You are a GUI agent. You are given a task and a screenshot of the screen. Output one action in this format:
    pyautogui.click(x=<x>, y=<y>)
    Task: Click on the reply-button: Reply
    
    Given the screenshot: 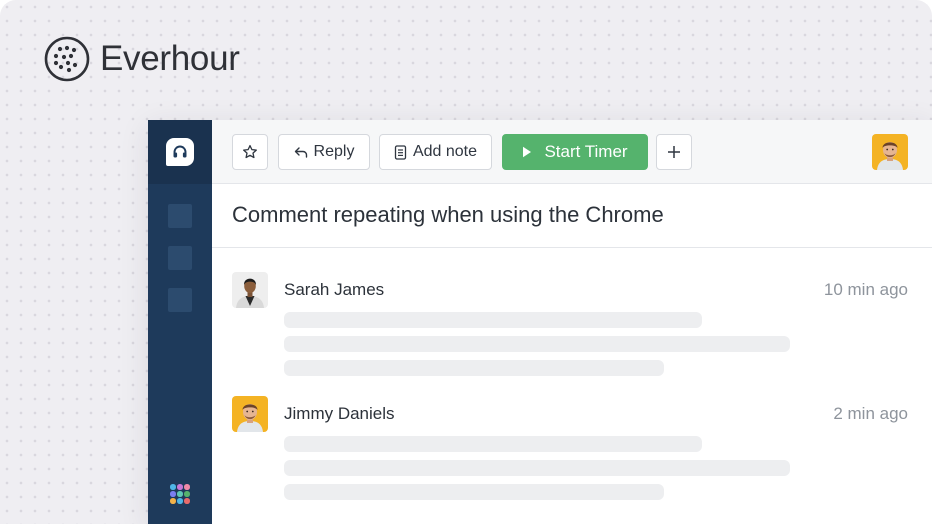 What is the action you would take?
    pyautogui.click(x=324, y=152)
    